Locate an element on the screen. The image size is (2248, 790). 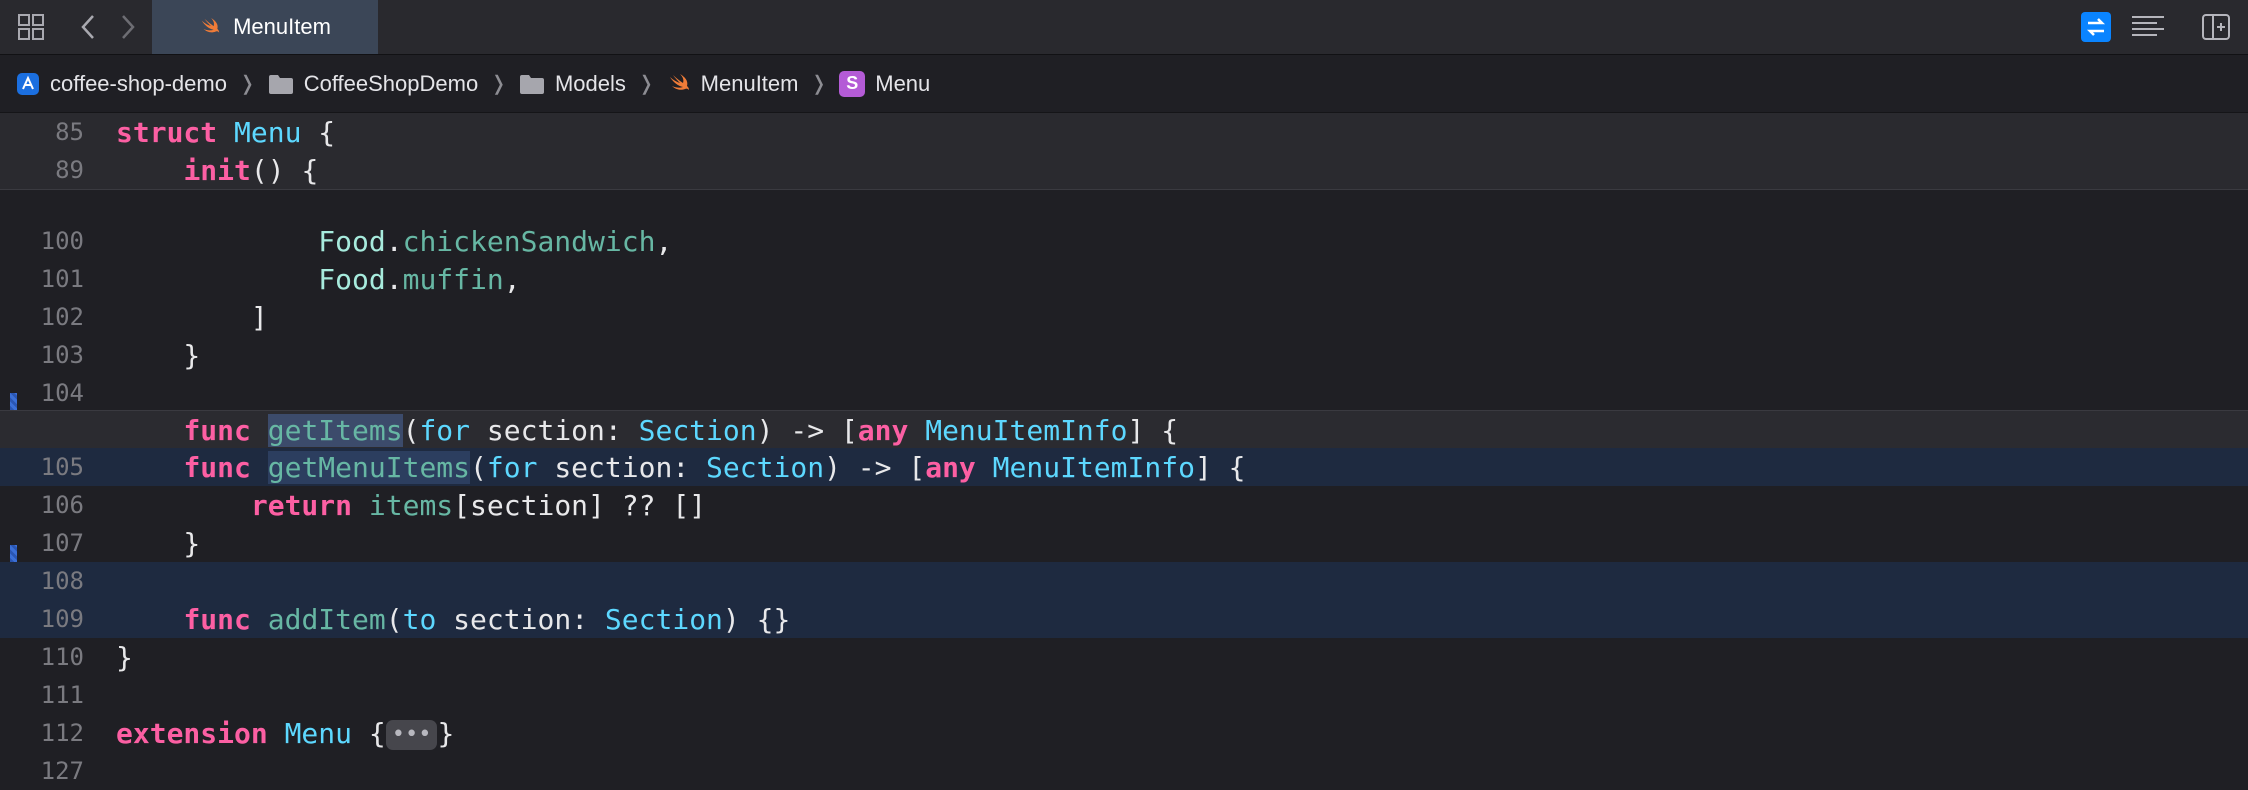
code-line: 112 extension Menu {•••} is located at coordinates (1124, 733).